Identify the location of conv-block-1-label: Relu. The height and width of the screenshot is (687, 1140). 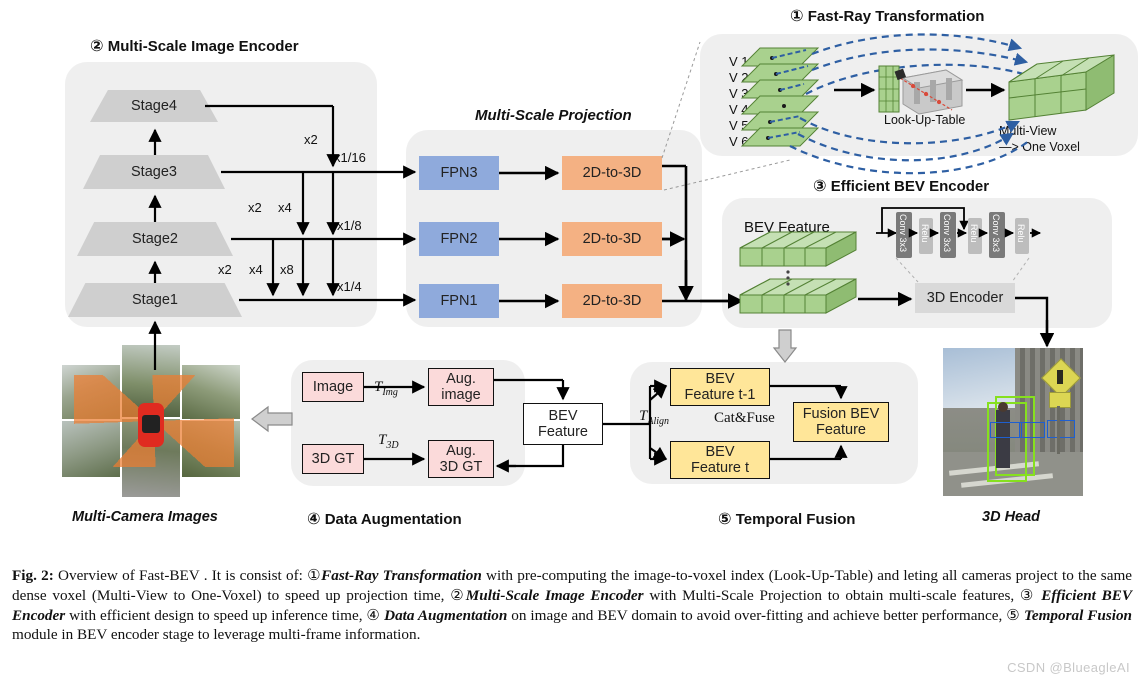
(925, 233).